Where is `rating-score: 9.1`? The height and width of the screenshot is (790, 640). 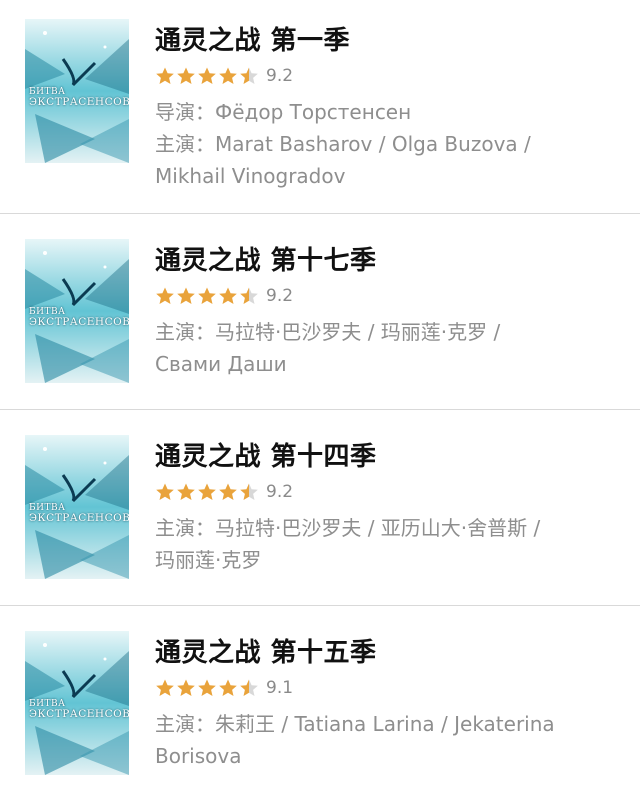
rating-score: 9.1 is located at coordinates (280, 688).